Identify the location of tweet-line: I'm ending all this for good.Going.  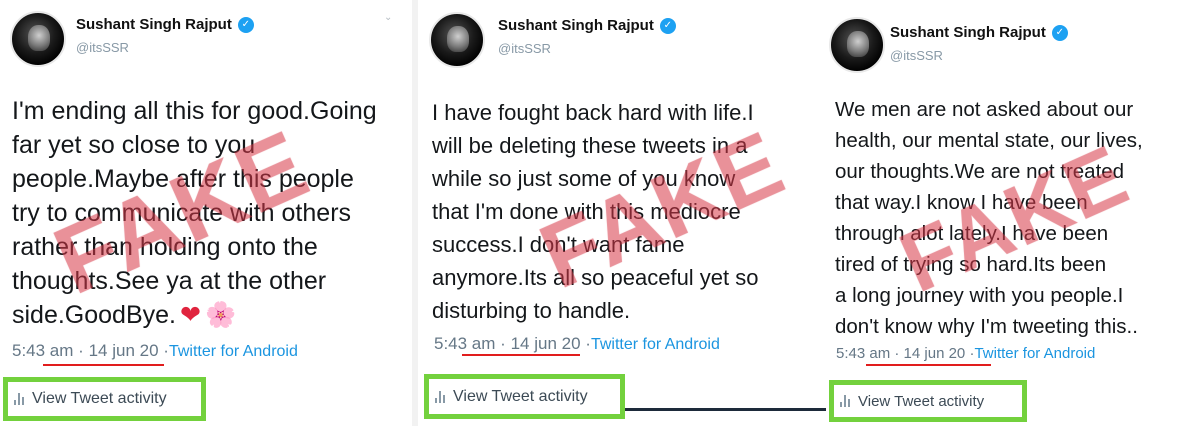
(194, 111).